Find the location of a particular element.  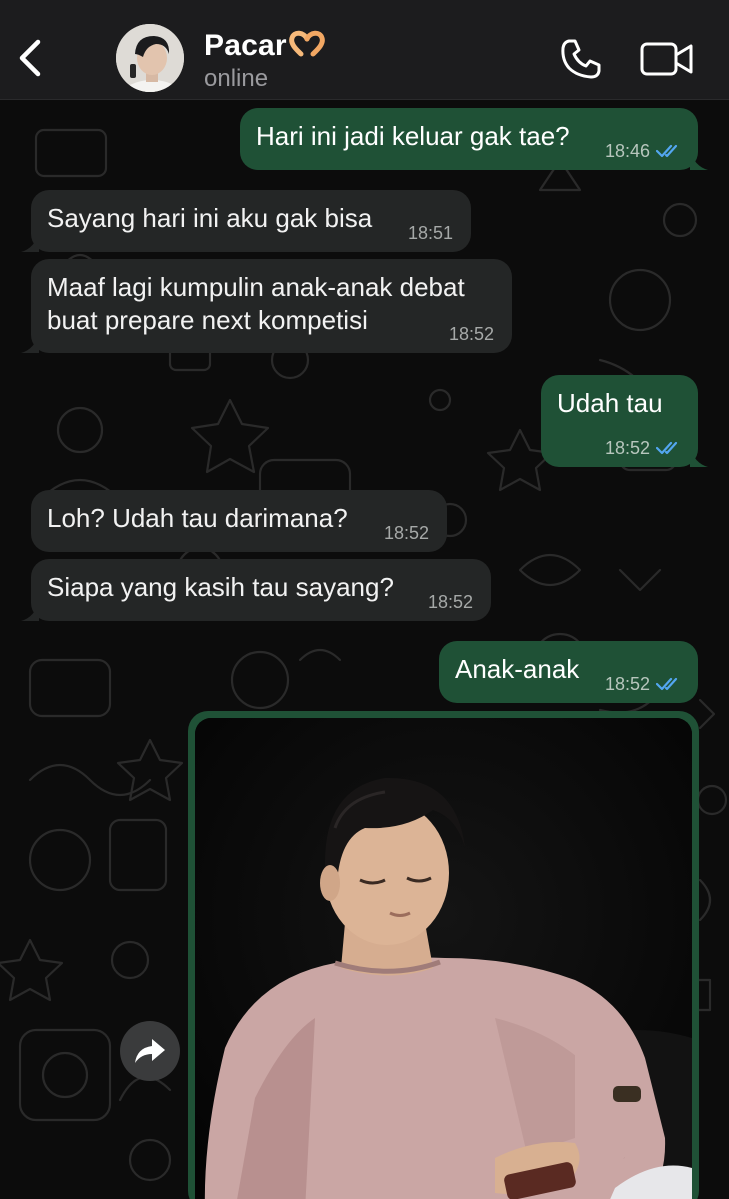

phone-icon is located at coordinates (581, 59).